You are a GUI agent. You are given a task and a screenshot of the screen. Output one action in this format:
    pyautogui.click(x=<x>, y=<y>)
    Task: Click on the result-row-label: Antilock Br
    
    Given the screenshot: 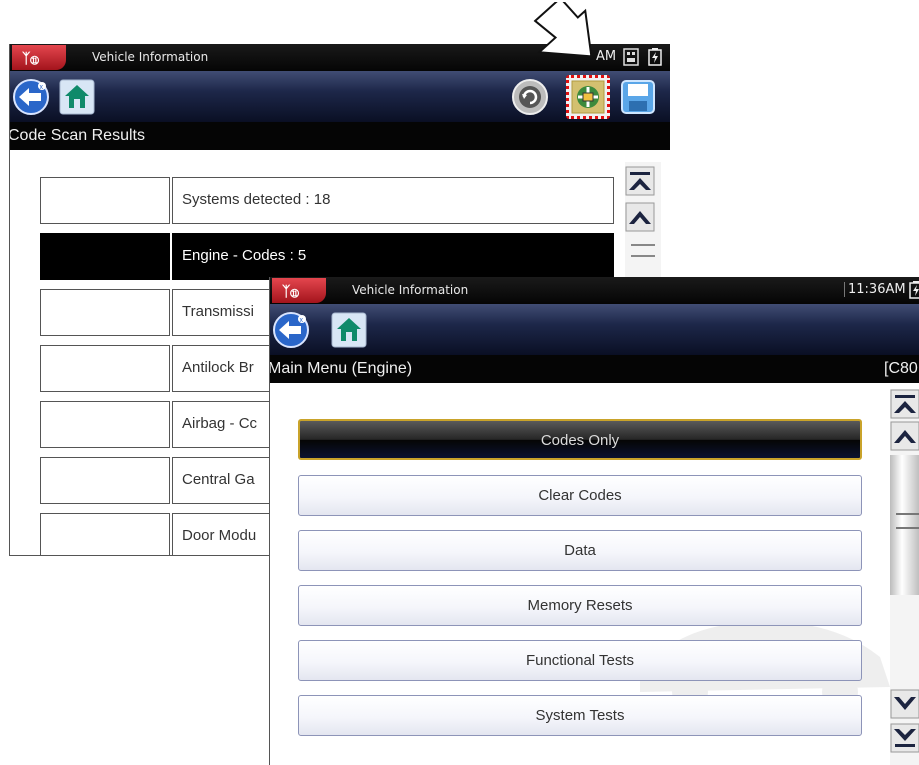 What is the action you would take?
    pyautogui.click(x=218, y=367)
    